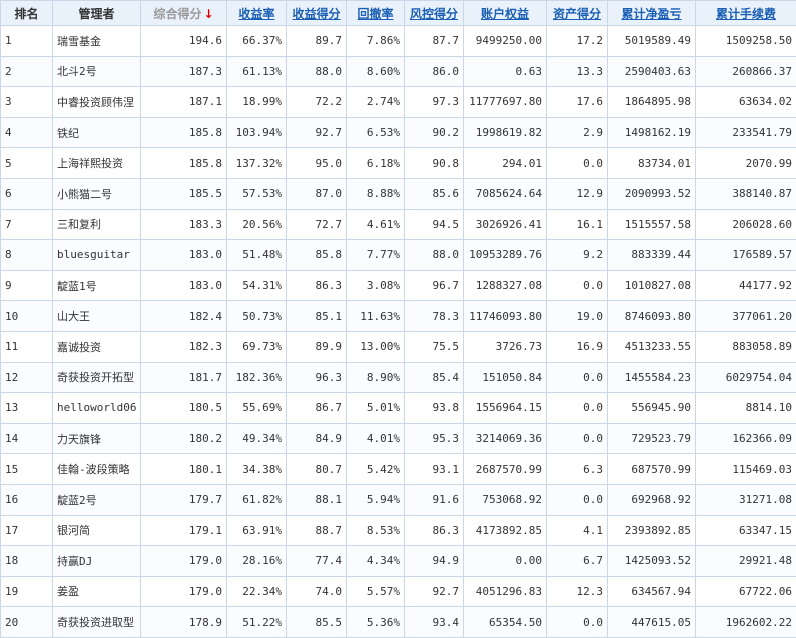 This screenshot has width=796, height=638. I want to click on cell-risk-score: 96.7, so click(434, 285).